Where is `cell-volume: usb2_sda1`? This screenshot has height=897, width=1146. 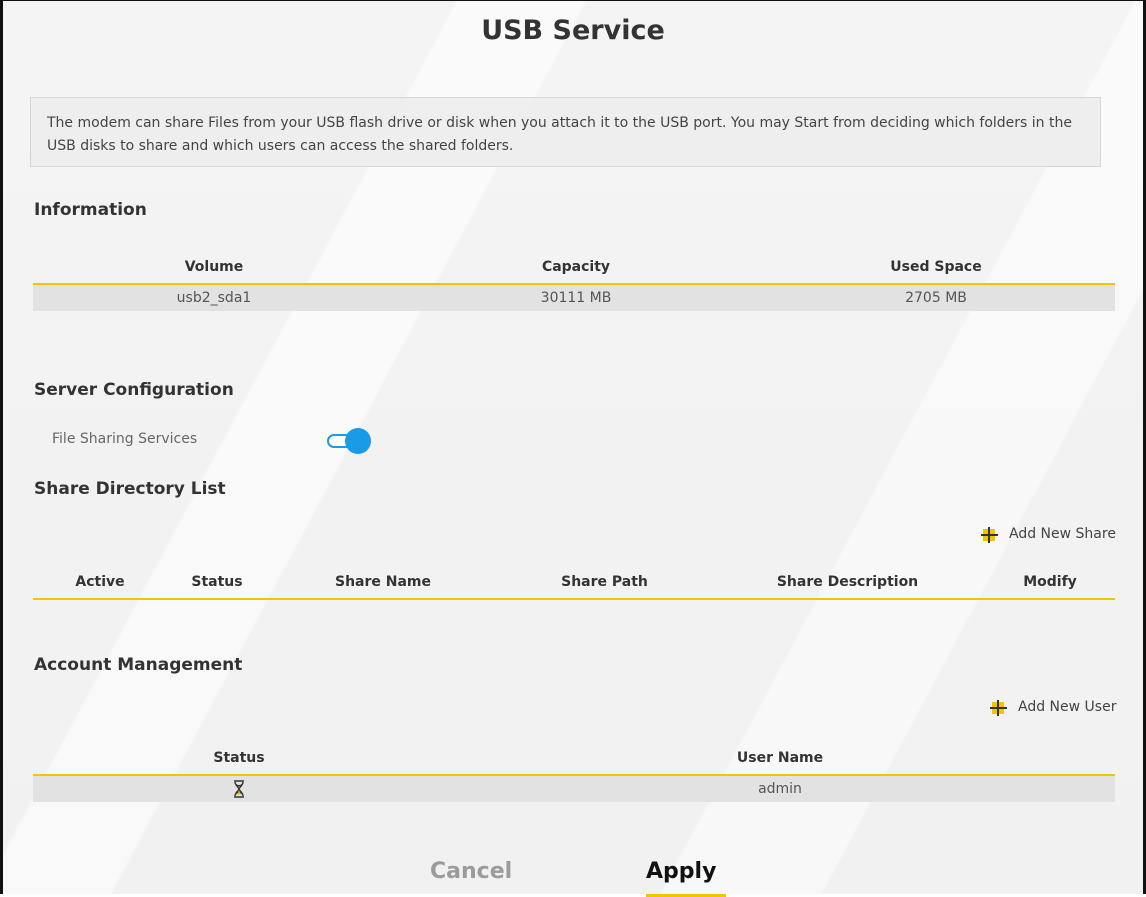
cell-volume: usb2_sda1 is located at coordinates (214, 297).